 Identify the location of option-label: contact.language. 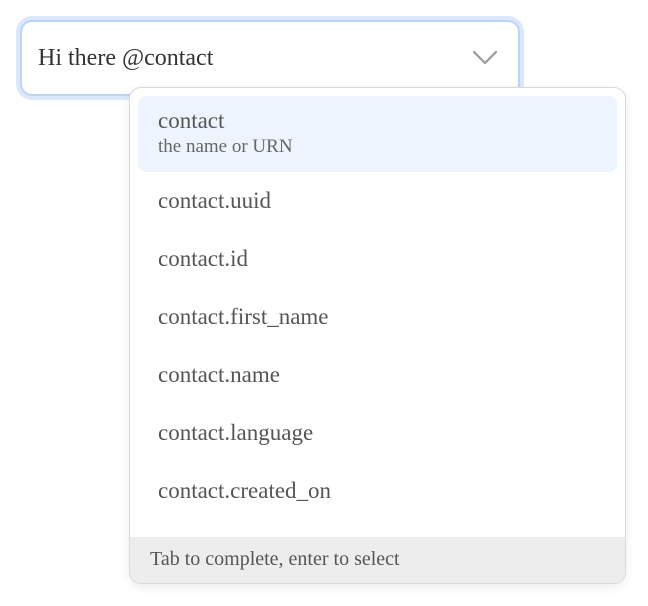
(236, 432).